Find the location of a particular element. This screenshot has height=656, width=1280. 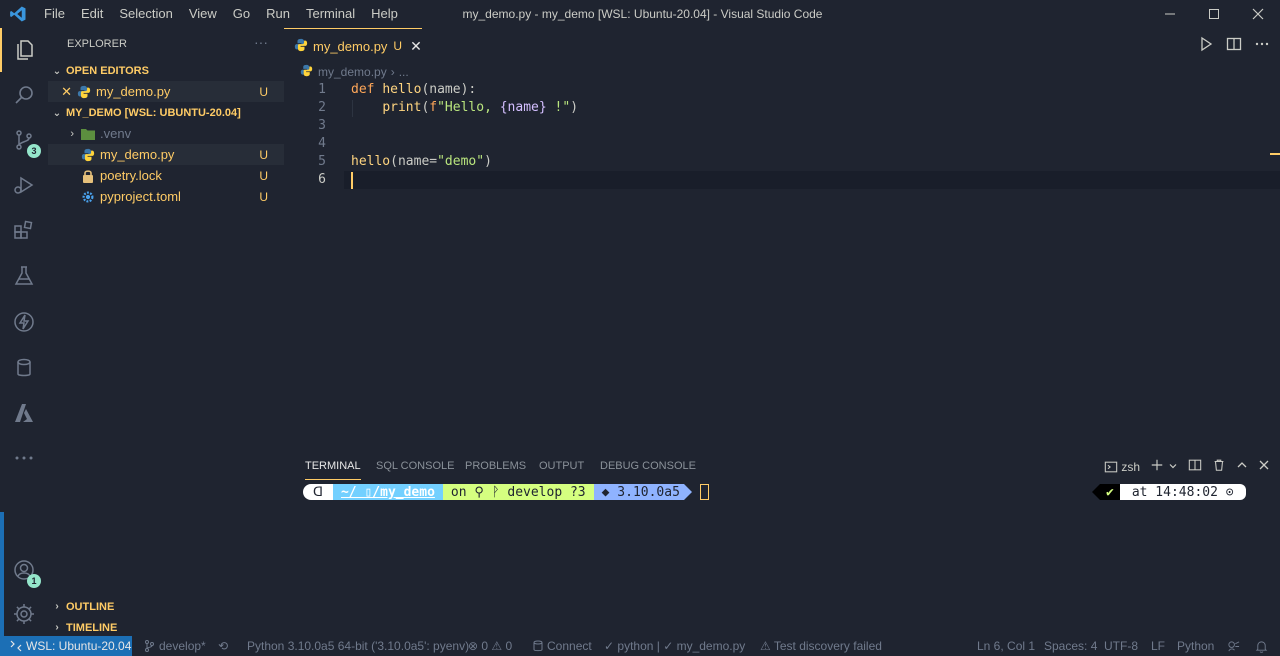

indentation: Spaces: 4 is located at coordinates (1070, 646).